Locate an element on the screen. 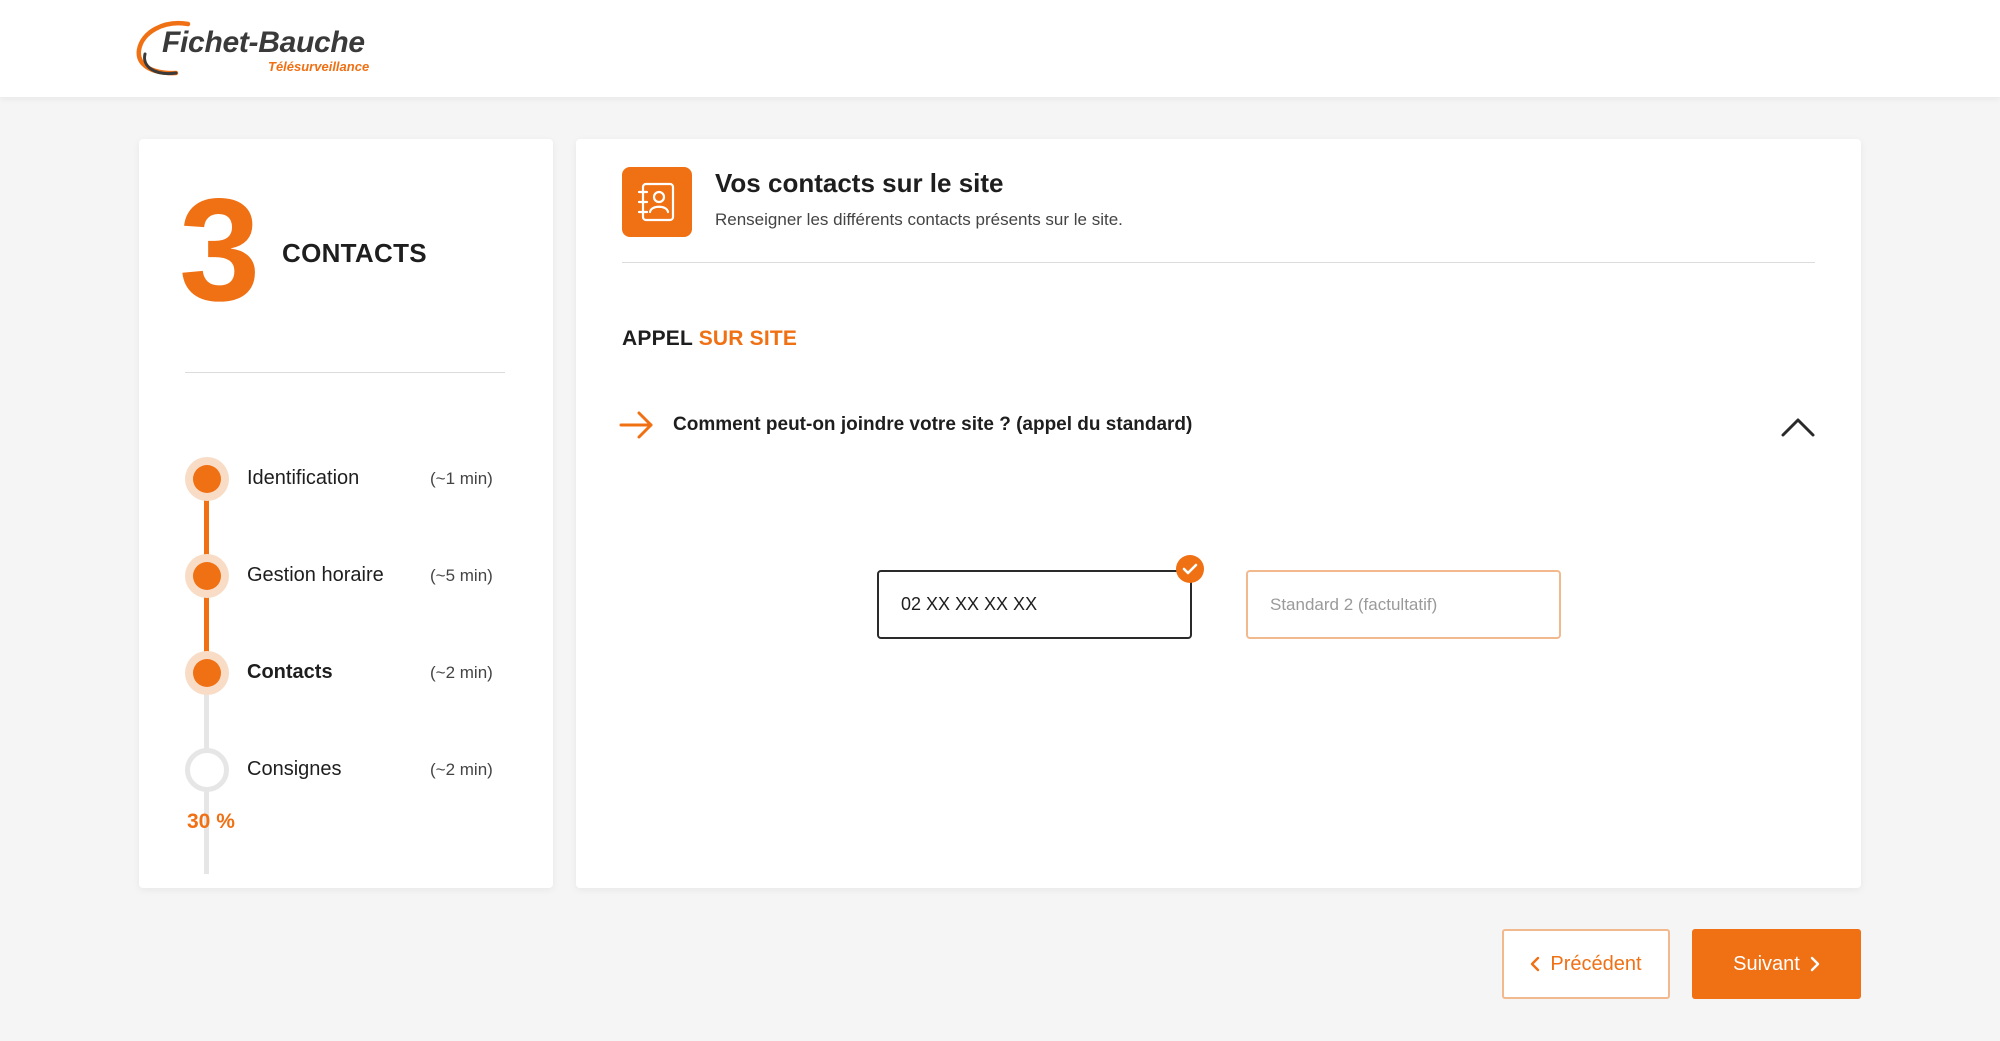 This screenshot has height=1041, width=2000. chevron-up-icon is located at coordinates (1798, 427).